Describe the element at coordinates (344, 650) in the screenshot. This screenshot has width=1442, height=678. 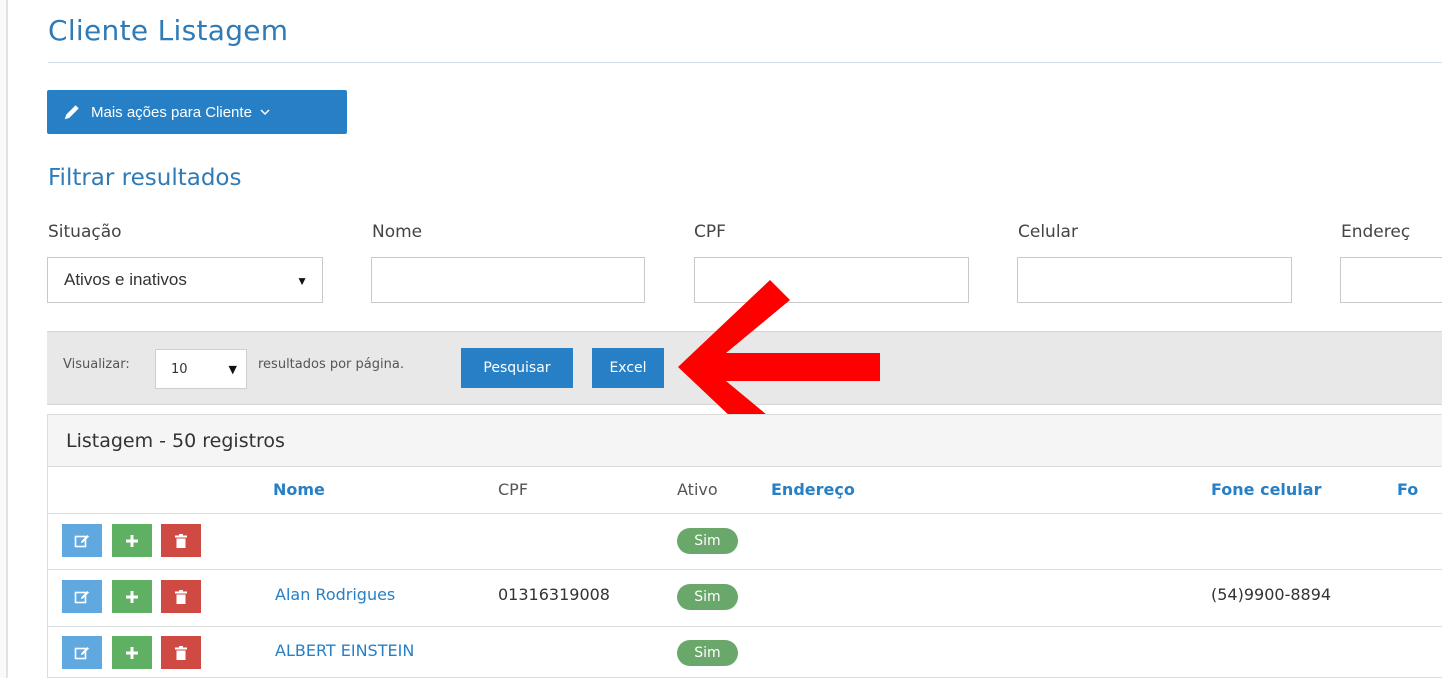
I see `row-name-link: ALBERT EINSTEIN` at that location.